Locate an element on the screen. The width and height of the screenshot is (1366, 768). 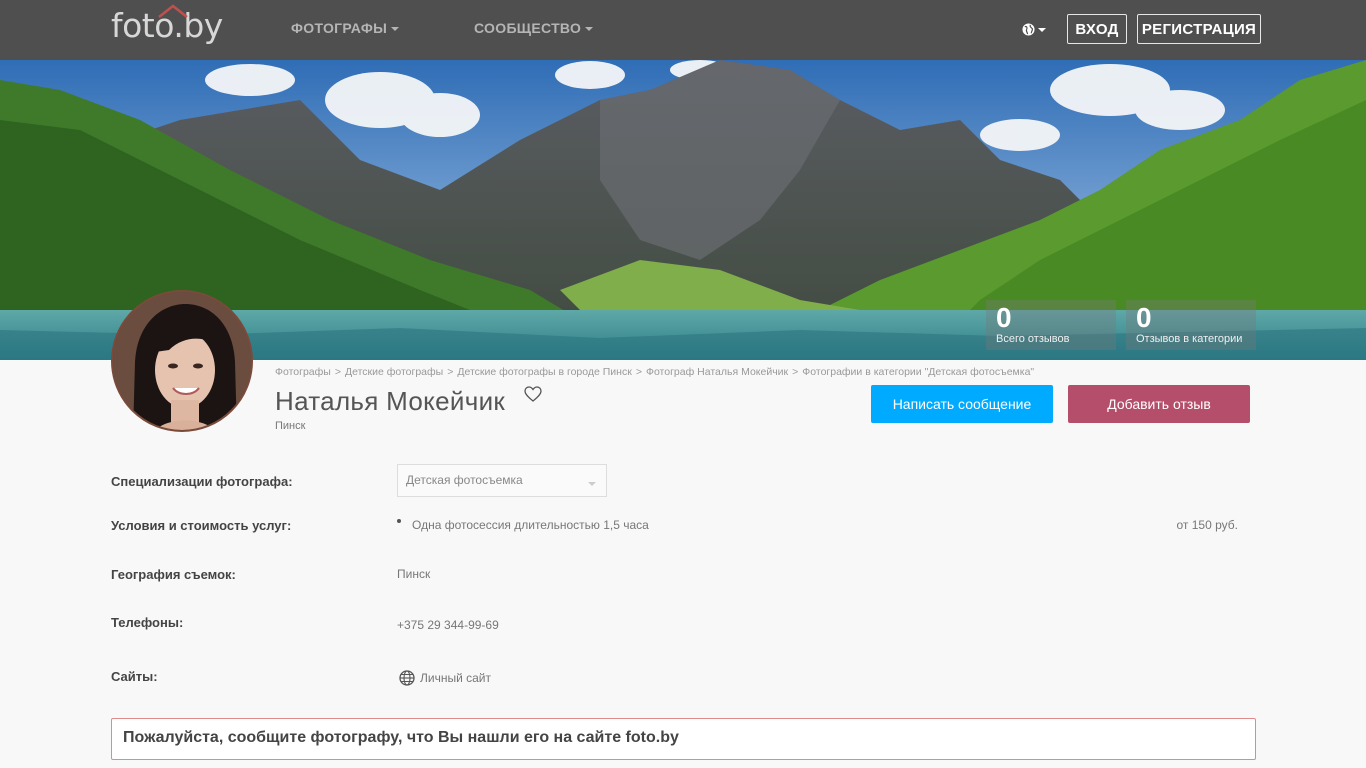
register-button: РЕГИСТРАЦИЯ is located at coordinates (1199, 29).